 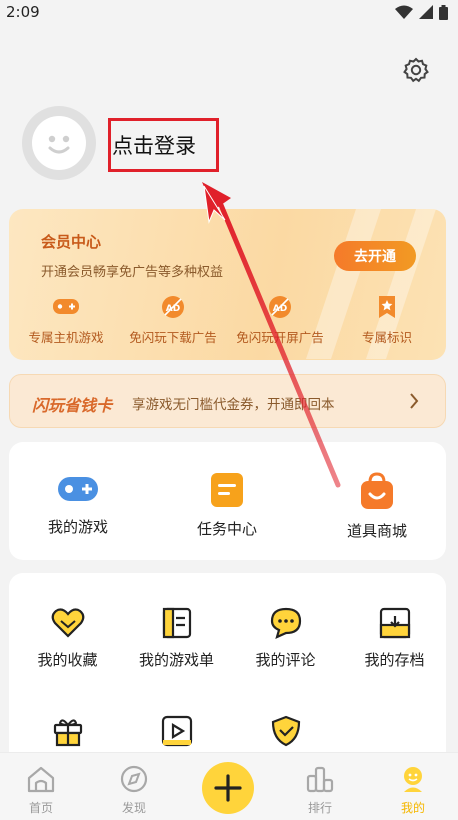 I want to click on my-games-button: 我的游戏, so click(x=78, y=504).